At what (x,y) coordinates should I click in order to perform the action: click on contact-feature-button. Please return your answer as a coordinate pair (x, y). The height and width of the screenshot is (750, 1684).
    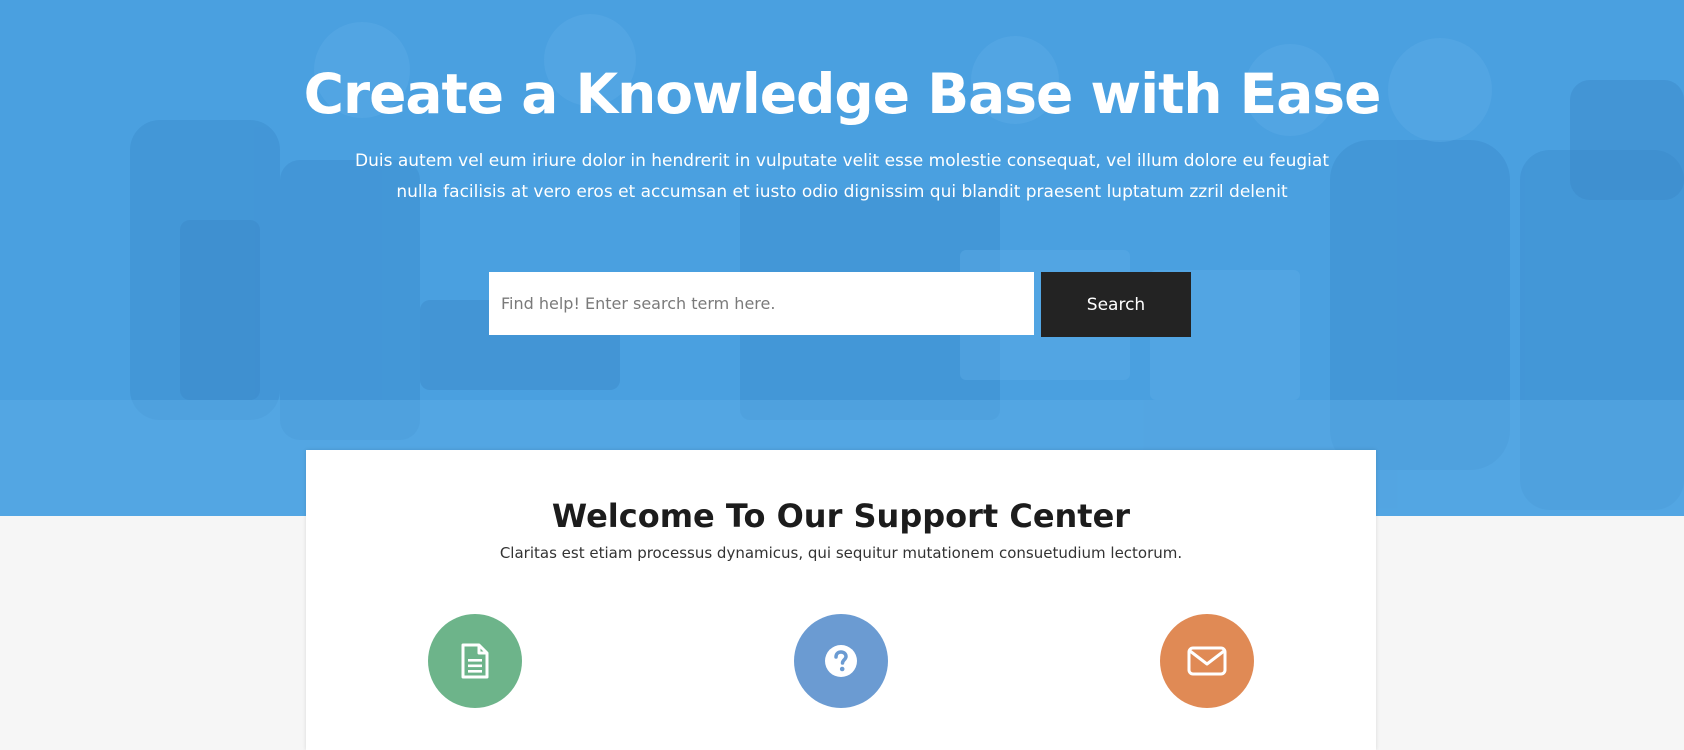
    Looking at the image, I should click on (1207, 661).